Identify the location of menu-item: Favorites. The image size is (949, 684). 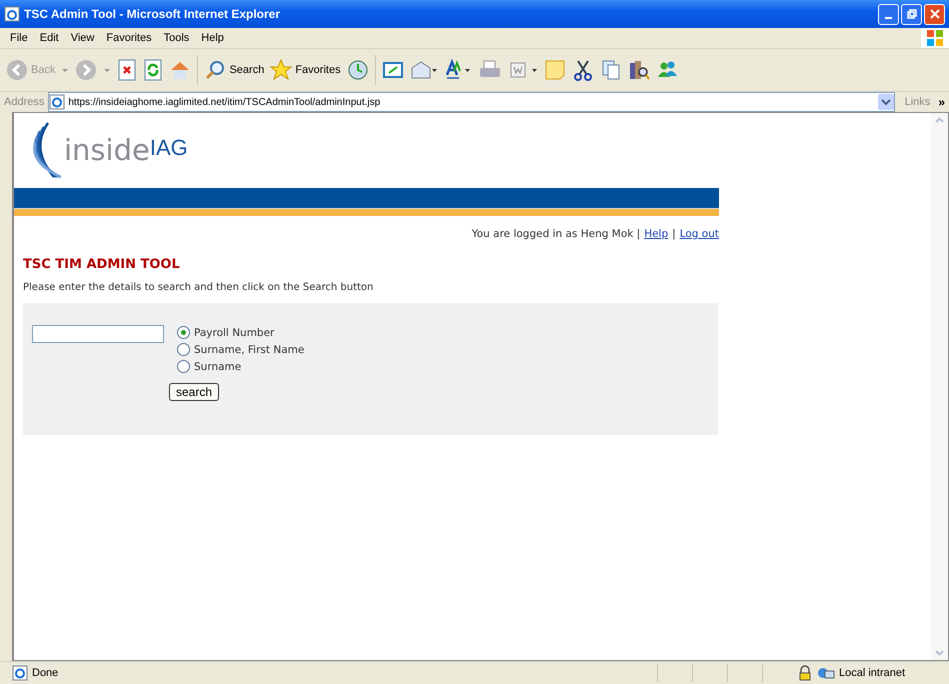
(129, 38).